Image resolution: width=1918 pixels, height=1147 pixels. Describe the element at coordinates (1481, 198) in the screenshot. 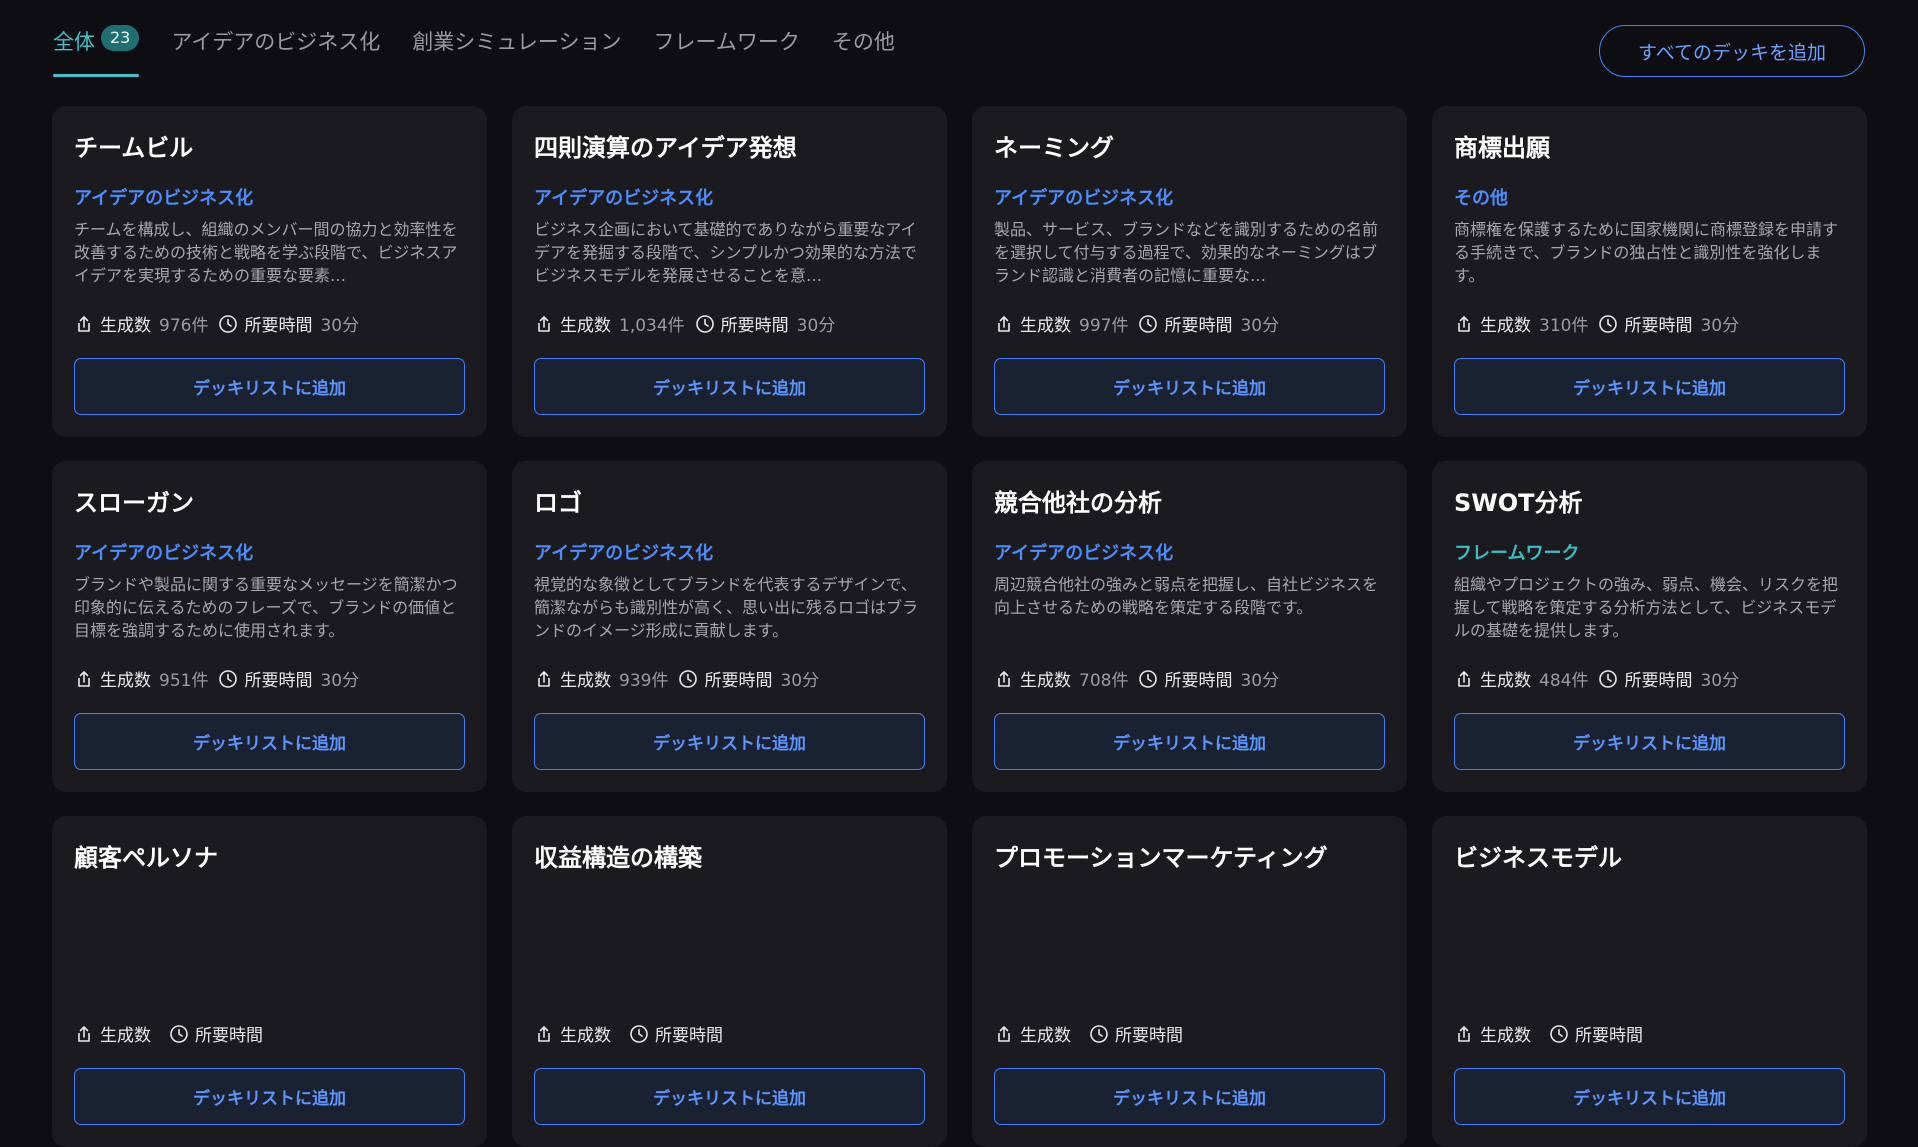

I see `deck-category: その他` at that location.